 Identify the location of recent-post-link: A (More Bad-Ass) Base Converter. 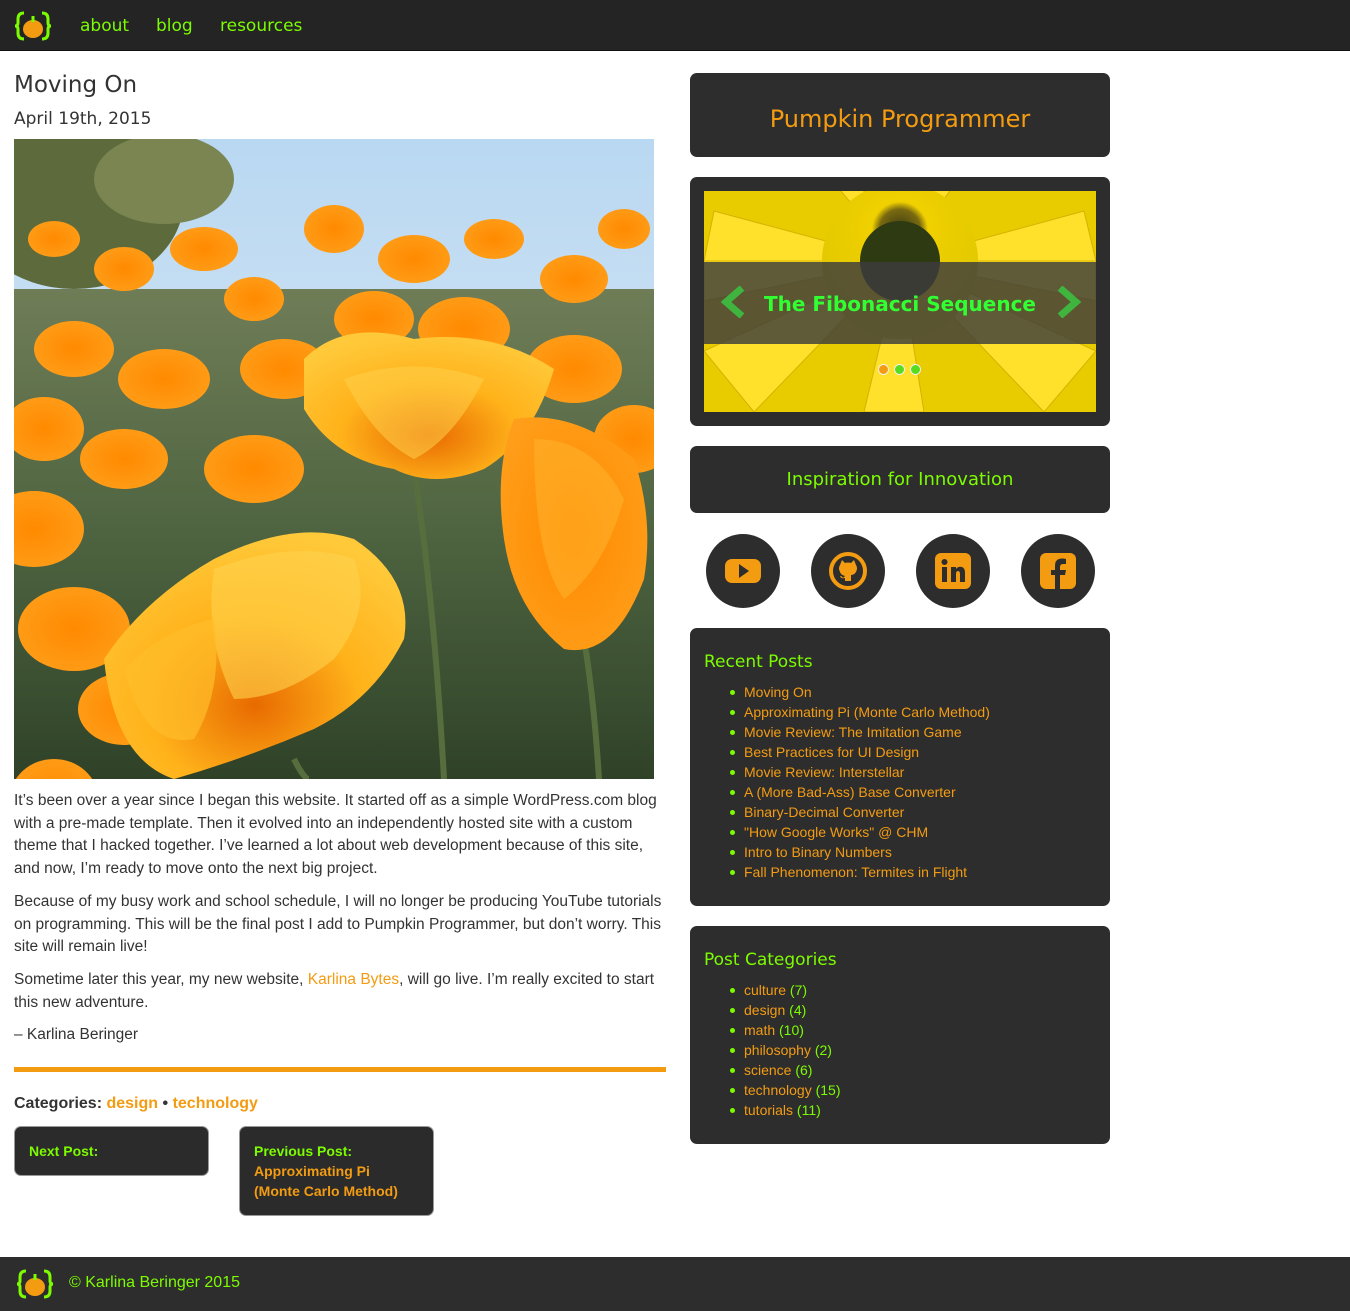
(860, 792).